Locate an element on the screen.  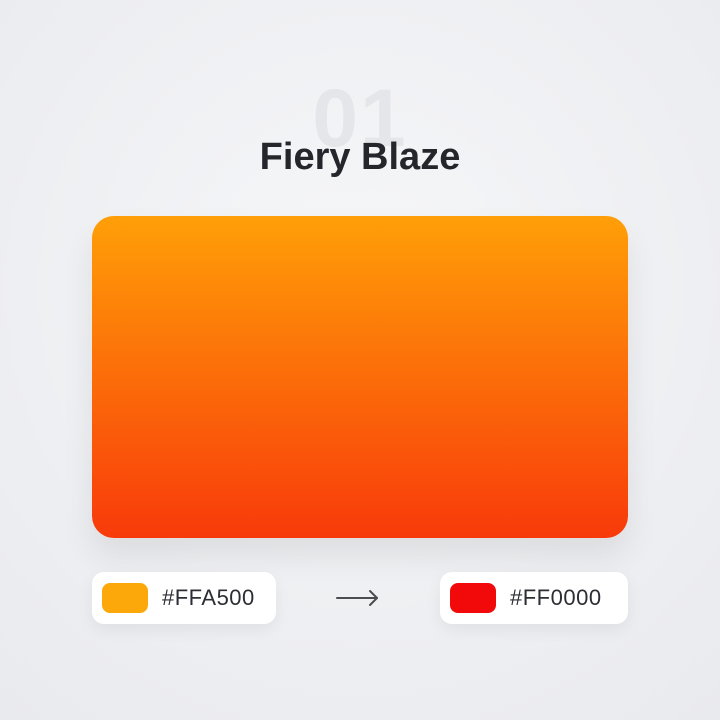
arrow-right-icon is located at coordinates (357, 598).